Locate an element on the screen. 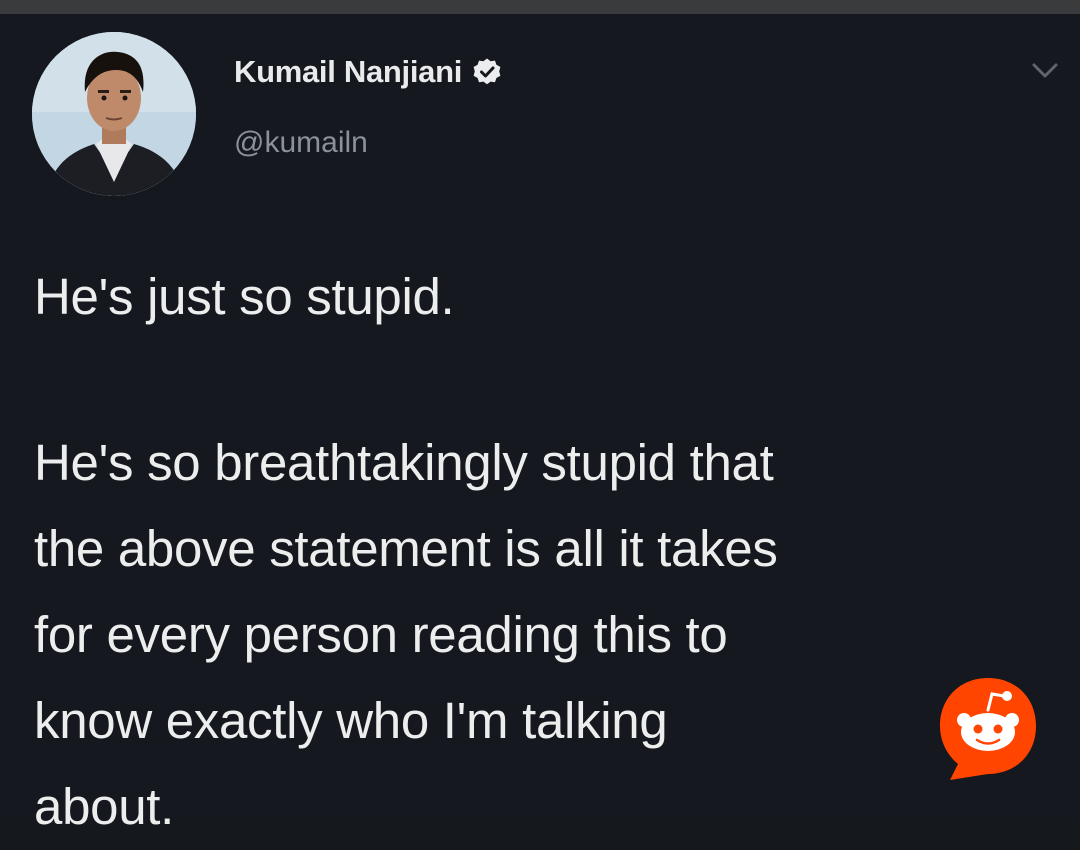  tweet-paragraph: He's just so stupid. is located at coordinates (244, 296).